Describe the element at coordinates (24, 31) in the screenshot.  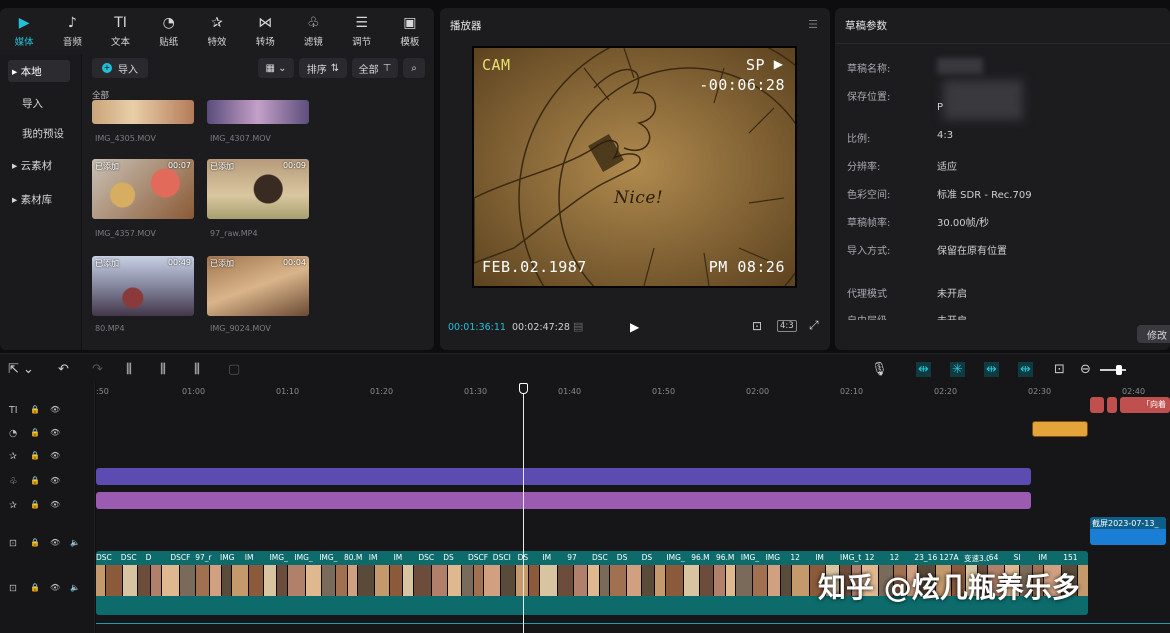
I see `tab-media: ▶ 媒体` at that location.